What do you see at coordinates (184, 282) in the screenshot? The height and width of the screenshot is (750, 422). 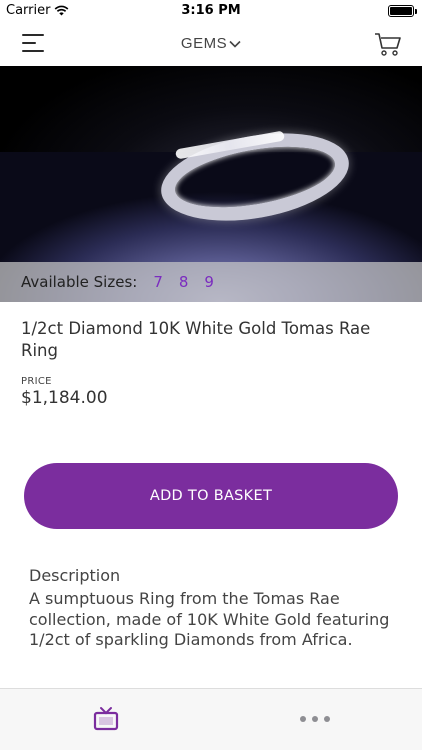 I see `size-option-8: 8` at bounding box center [184, 282].